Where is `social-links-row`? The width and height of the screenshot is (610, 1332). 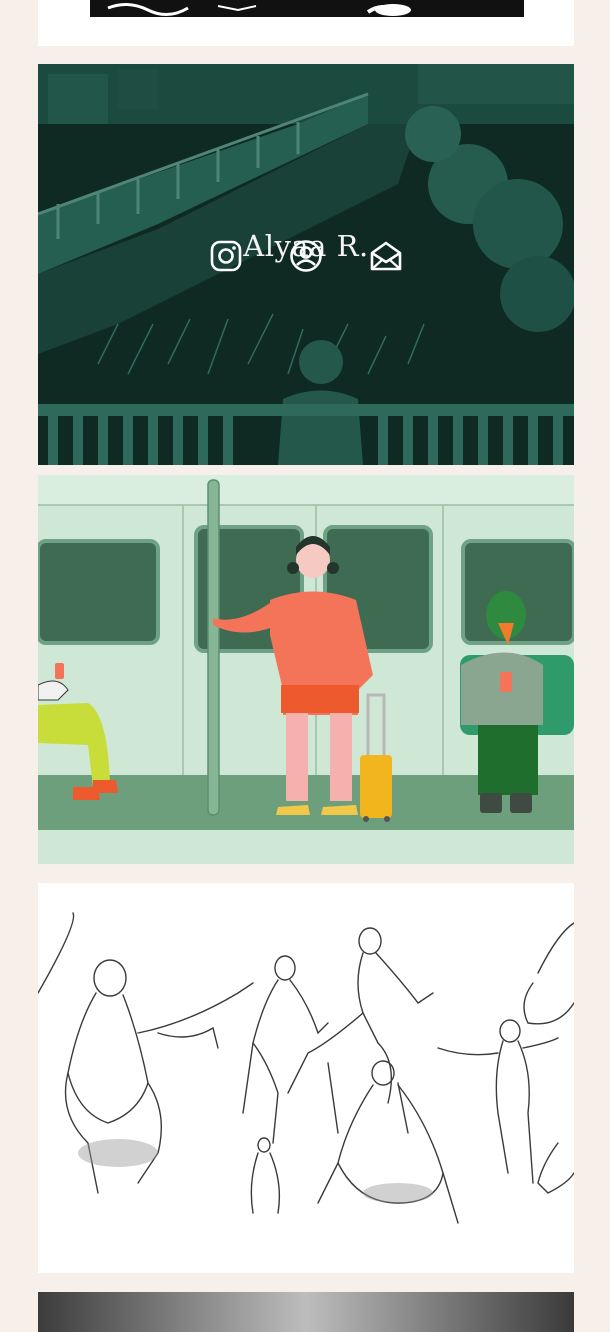 social-links-row is located at coordinates (306, 256).